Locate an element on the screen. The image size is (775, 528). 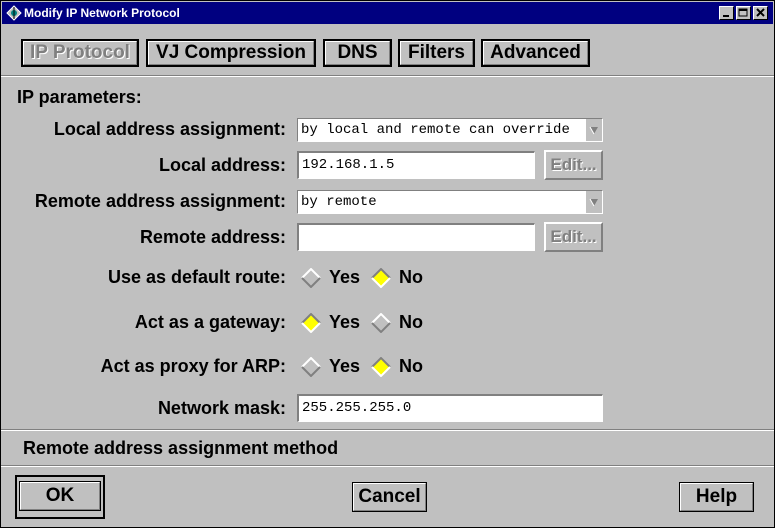
local-address-label: Local address: is located at coordinates (222, 165).